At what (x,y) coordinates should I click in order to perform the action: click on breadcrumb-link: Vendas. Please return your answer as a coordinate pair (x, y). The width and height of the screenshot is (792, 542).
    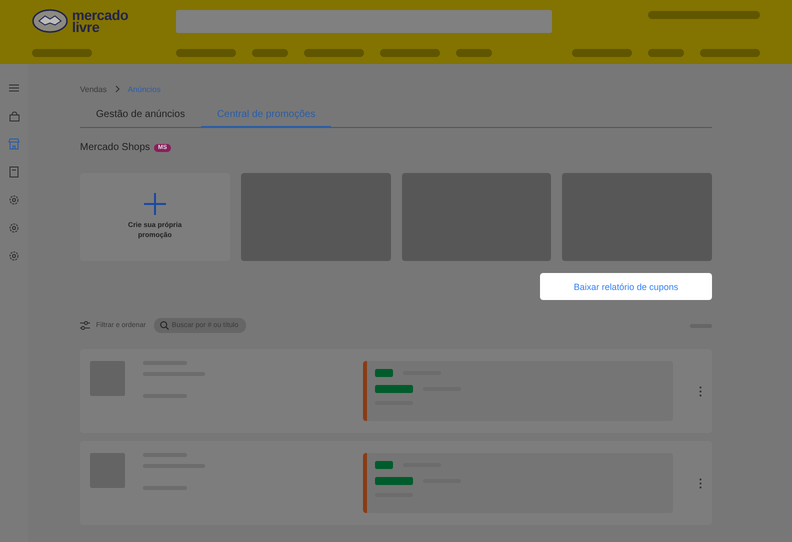
    Looking at the image, I should click on (93, 89).